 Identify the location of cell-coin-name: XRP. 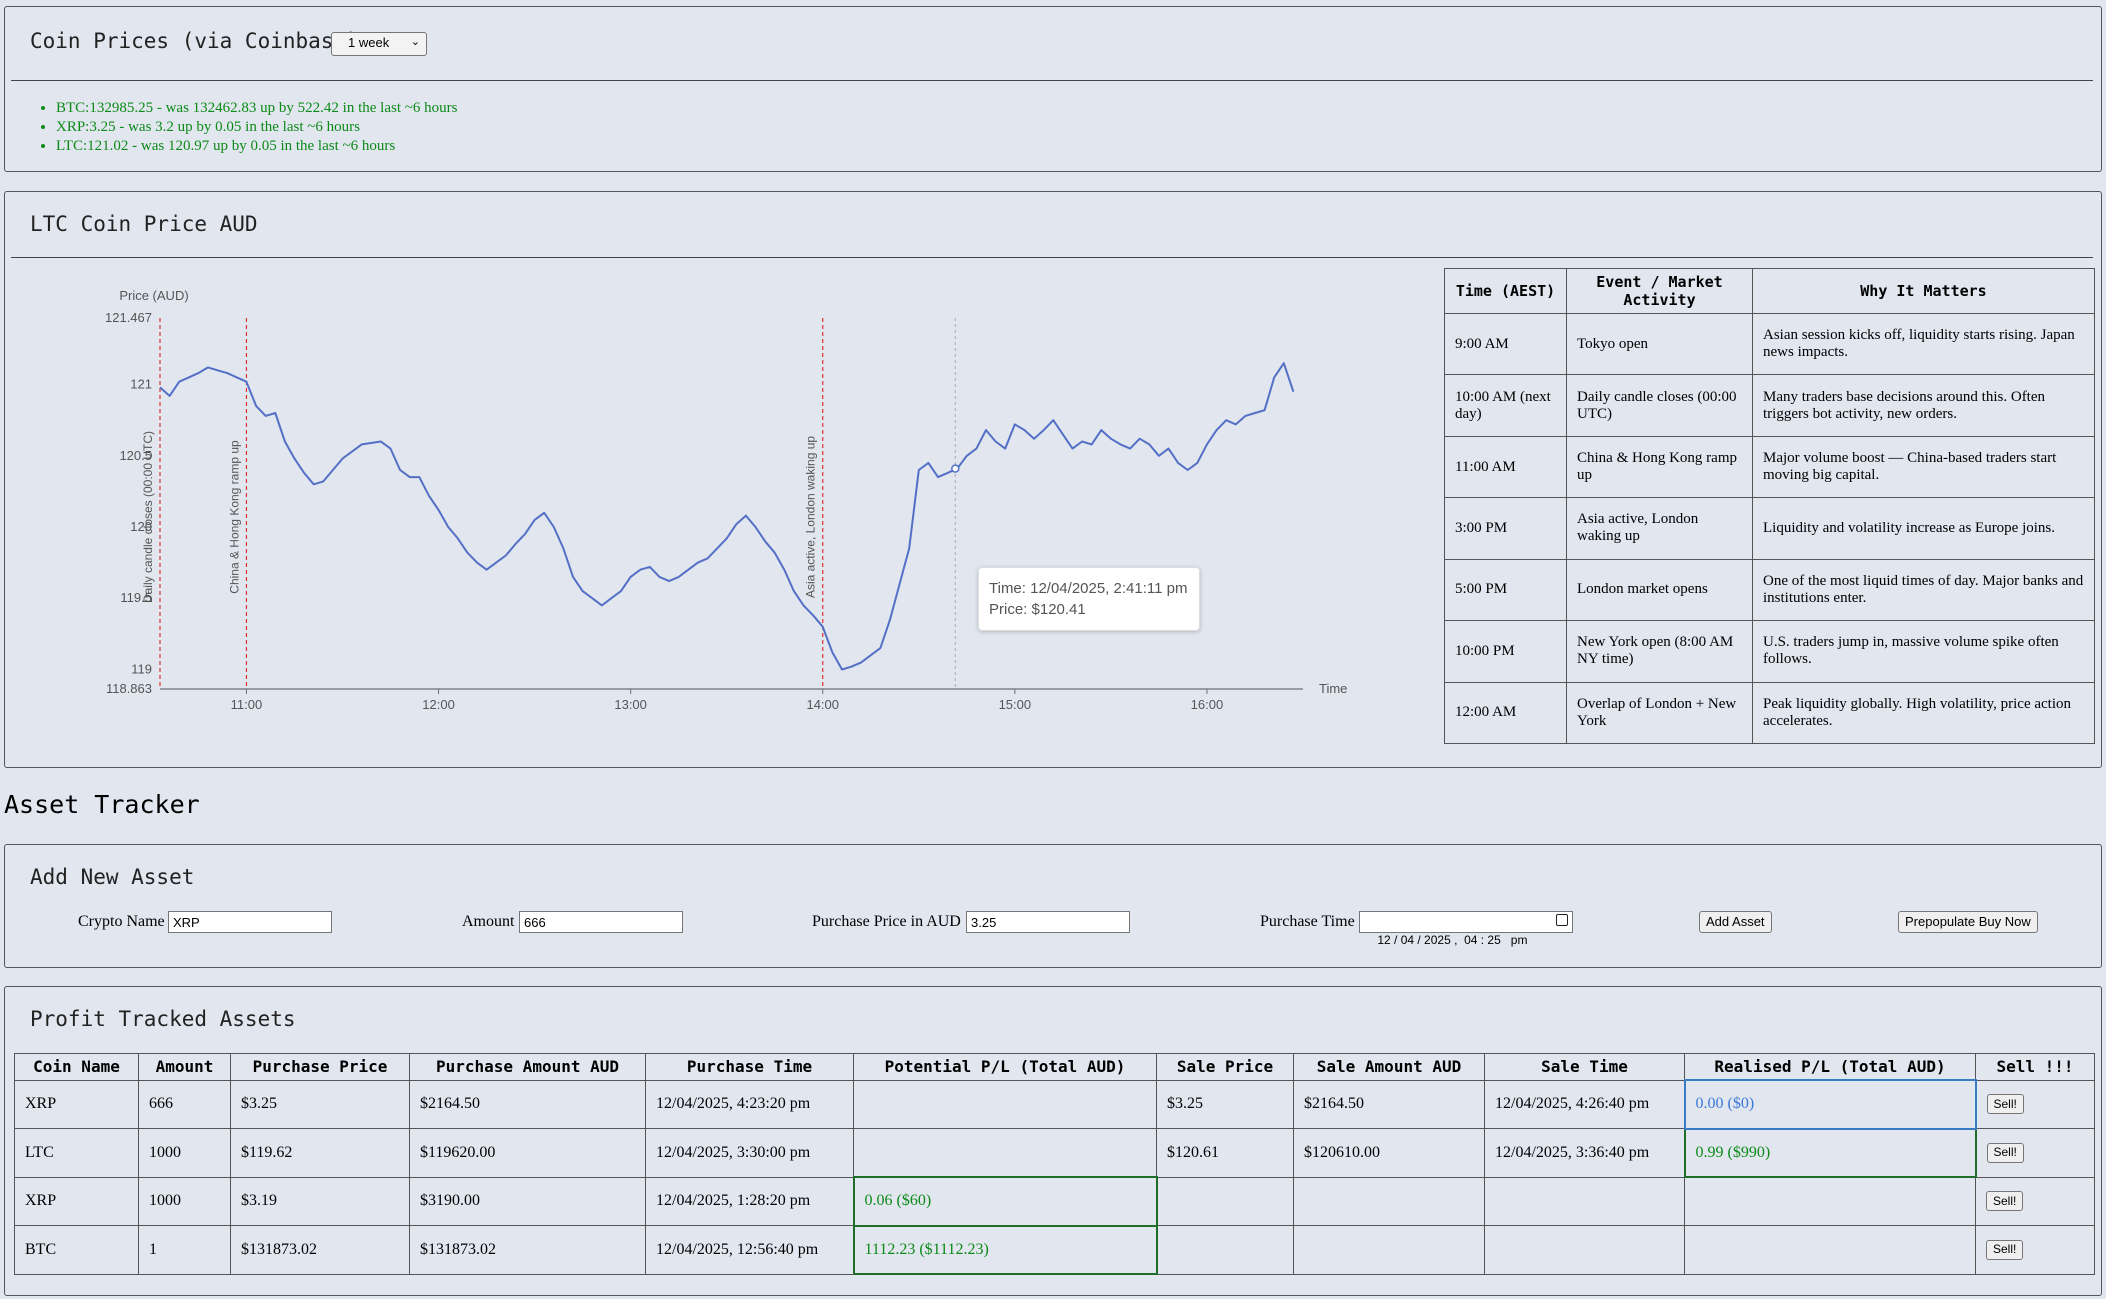
(76, 1201).